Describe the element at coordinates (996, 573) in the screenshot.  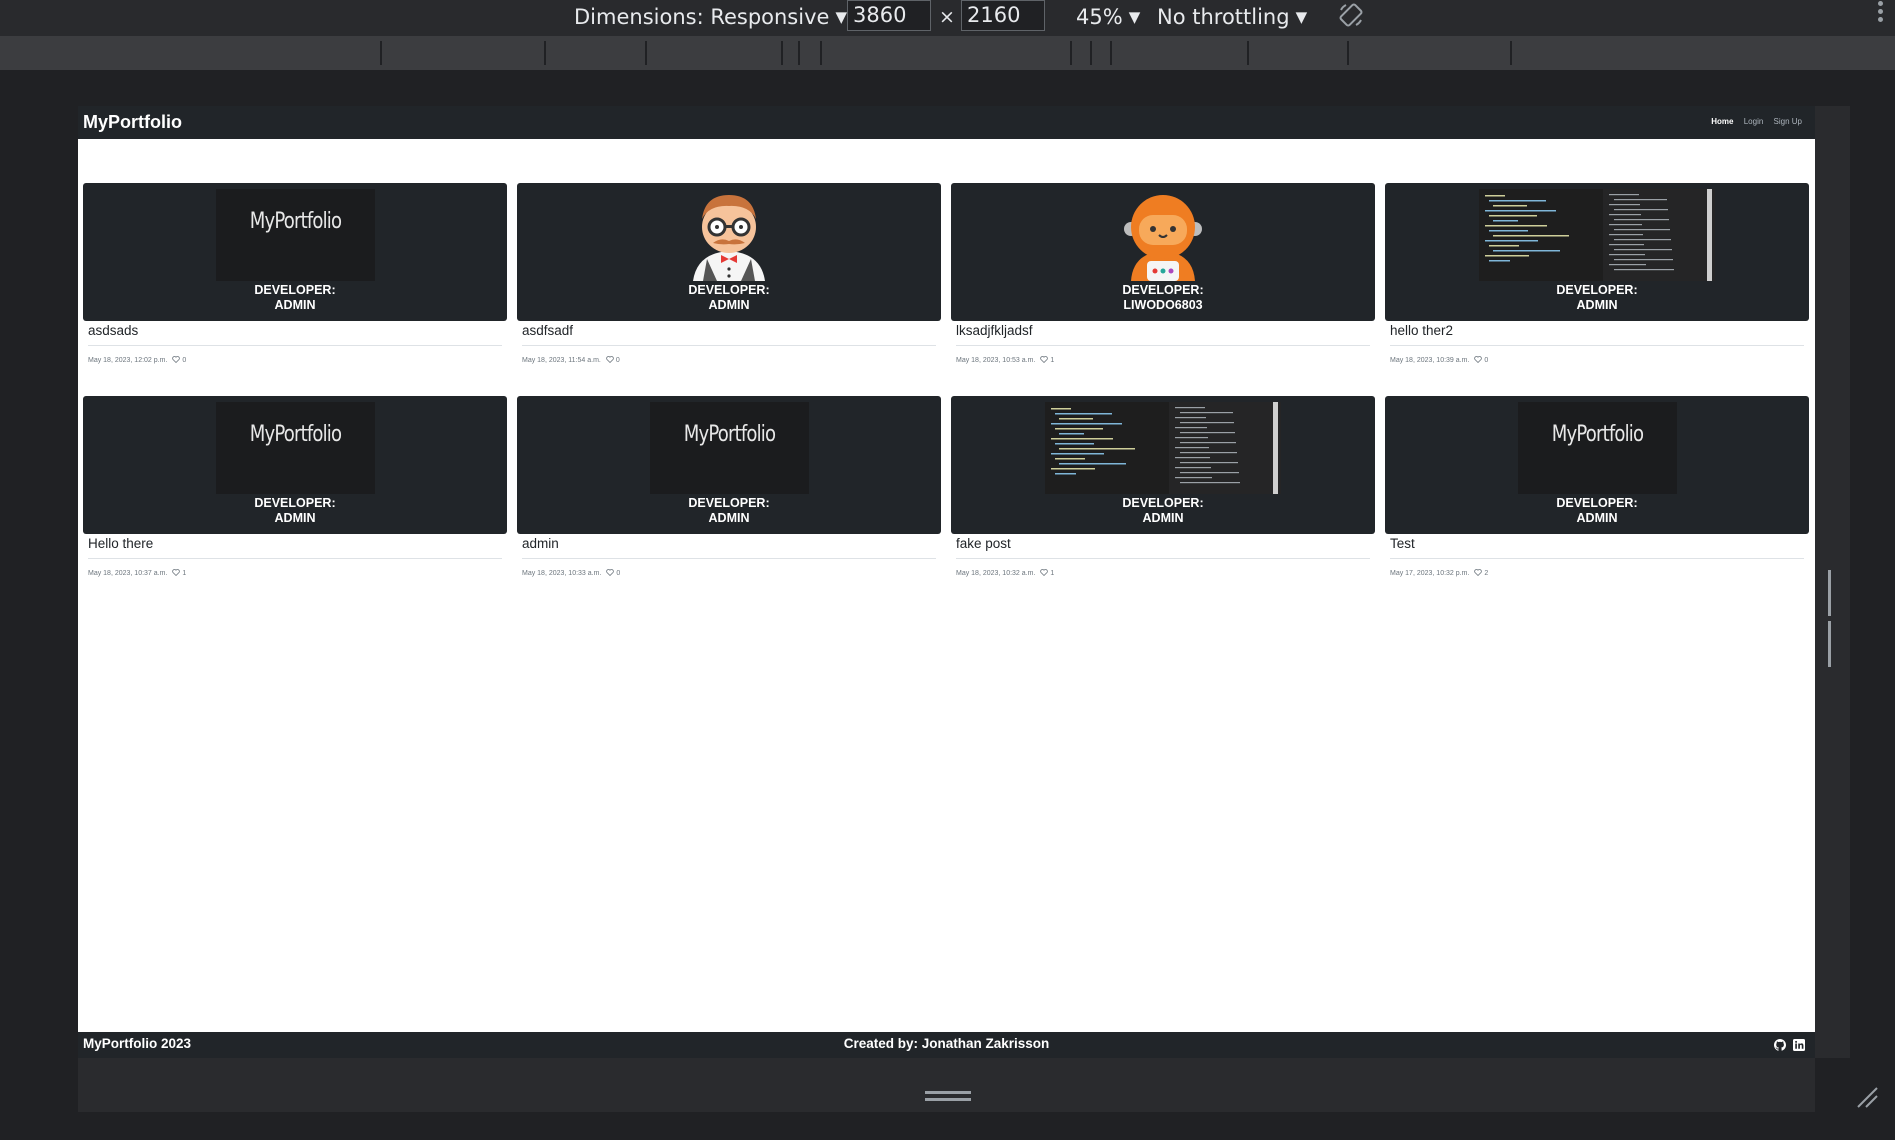
I see `post-date: May 18, 2023, 10:32 a.m.` at that location.